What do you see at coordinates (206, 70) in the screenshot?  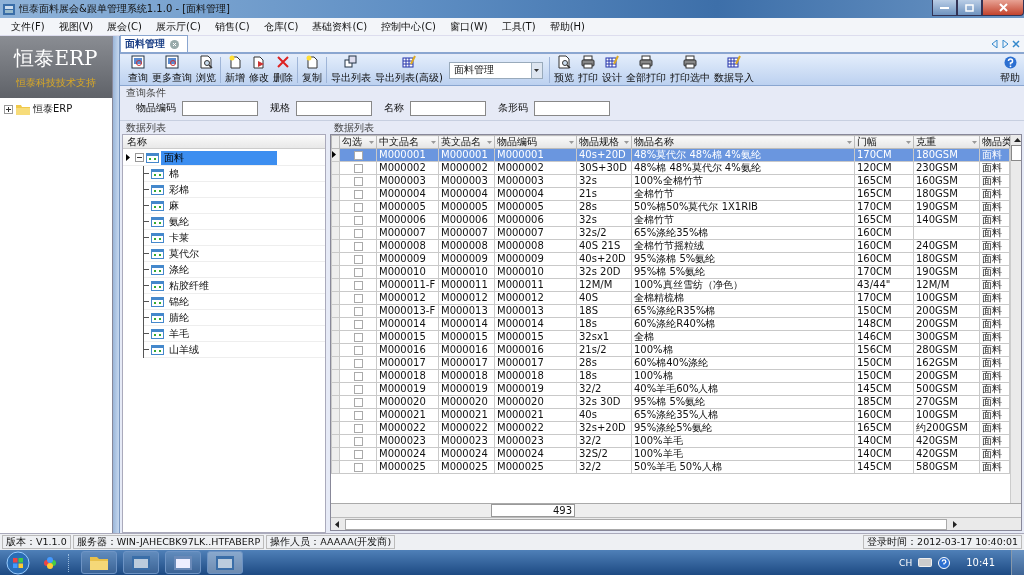 I see `toolbar-button: 浏览` at bounding box center [206, 70].